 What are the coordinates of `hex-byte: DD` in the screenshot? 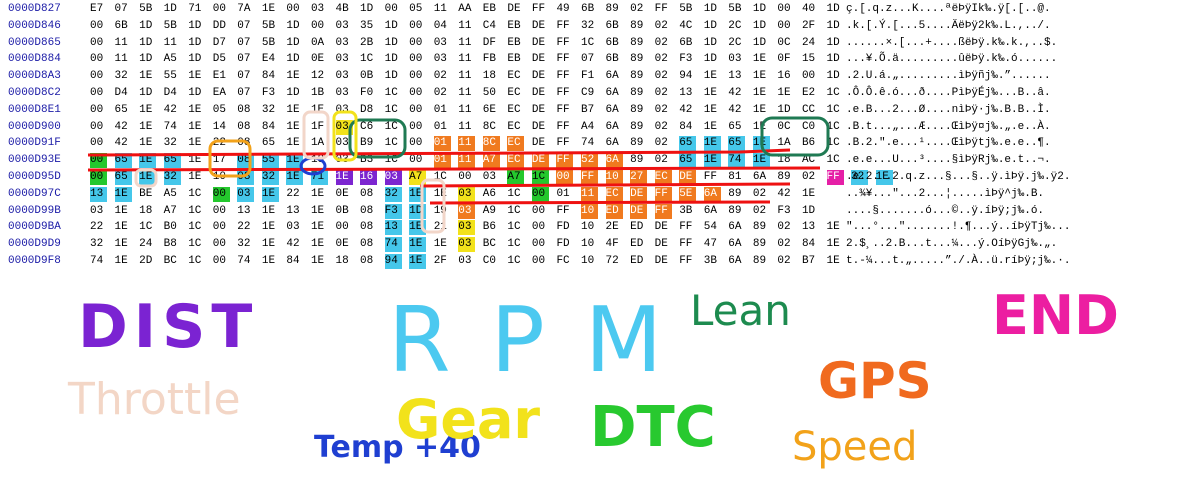 It's located at (221, 26).